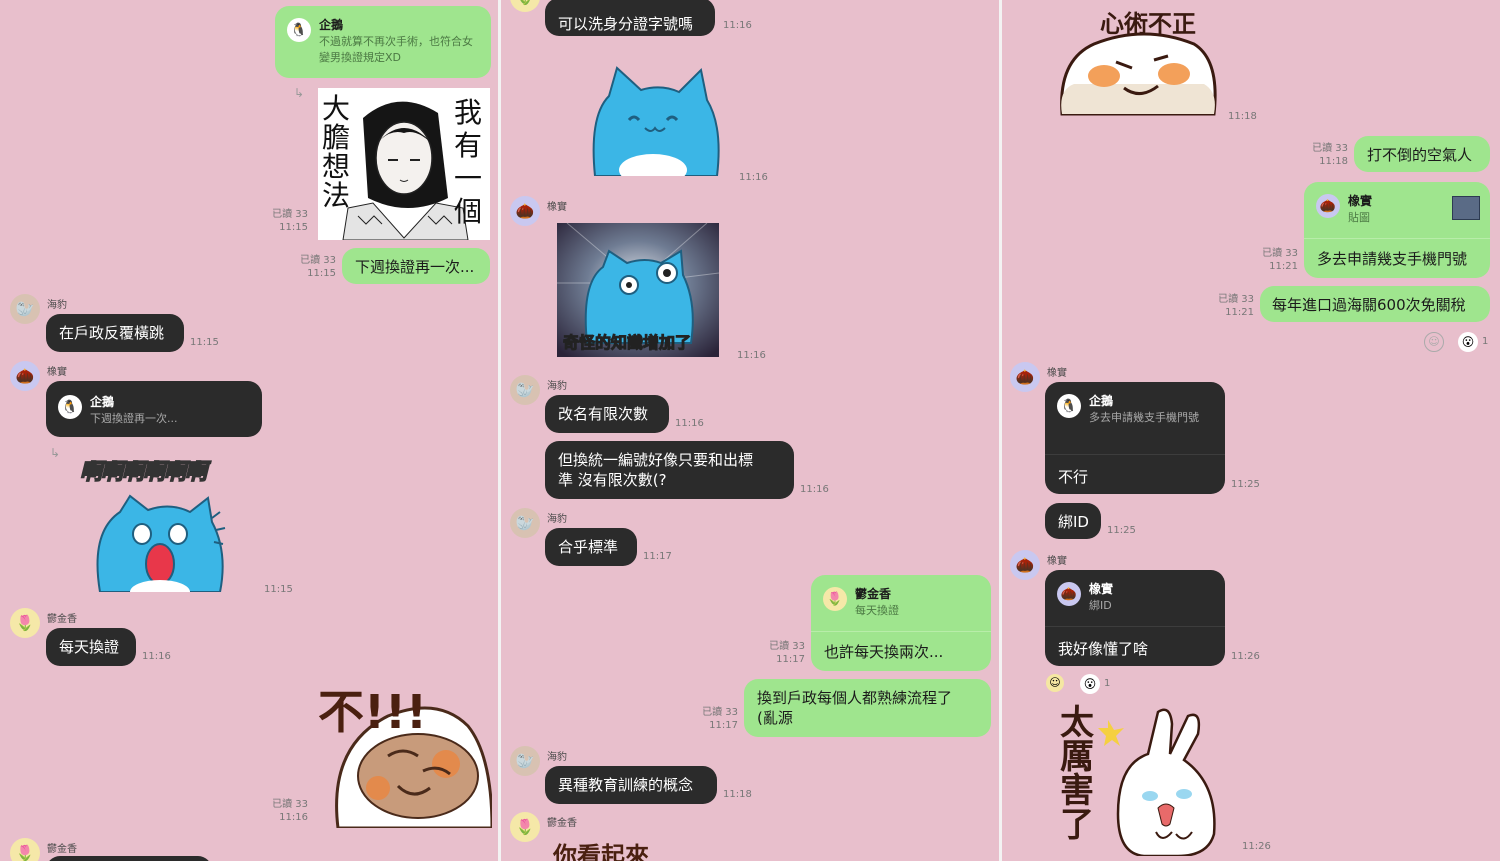  What do you see at coordinates (1103, 649) in the screenshot?
I see `reply-text: 我好像懂了啥` at bounding box center [1103, 649].